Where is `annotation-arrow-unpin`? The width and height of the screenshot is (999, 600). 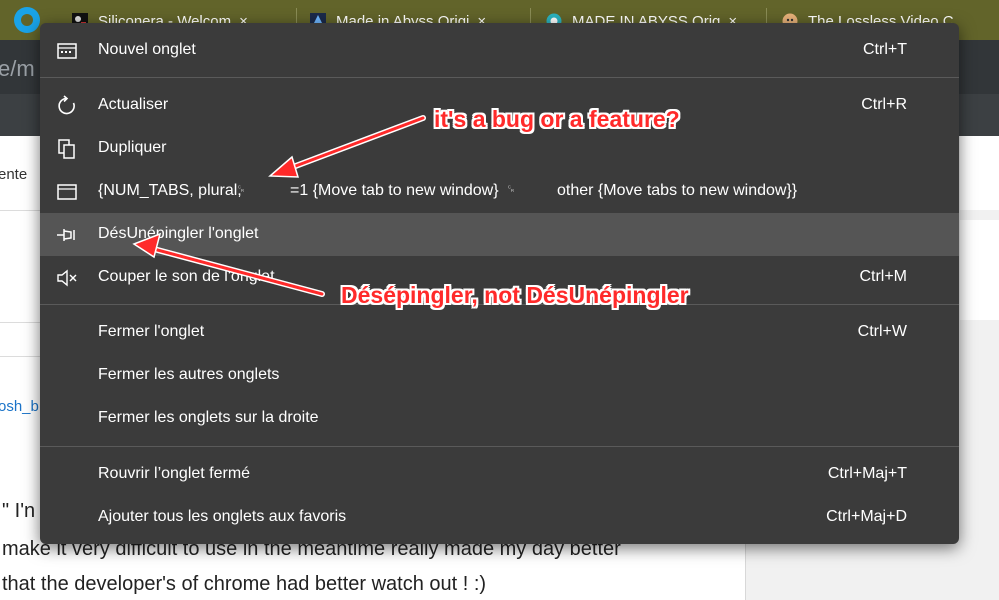 annotation-arrow-unpin is located at coordinates (236, 271).